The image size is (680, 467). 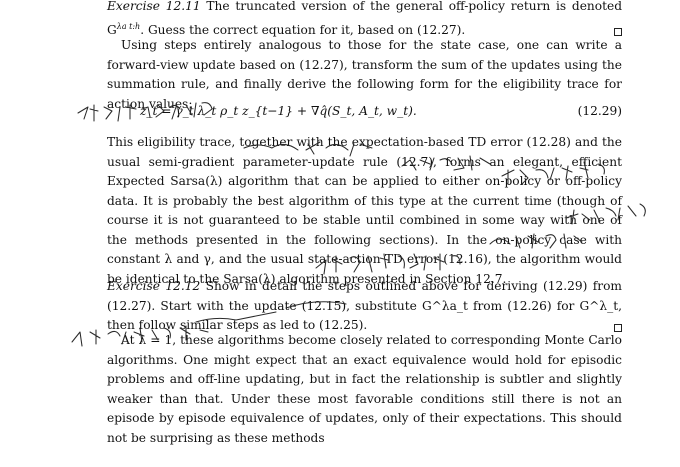 I want to click on return-superscript: λa t:h, so click(x=128, y=26).